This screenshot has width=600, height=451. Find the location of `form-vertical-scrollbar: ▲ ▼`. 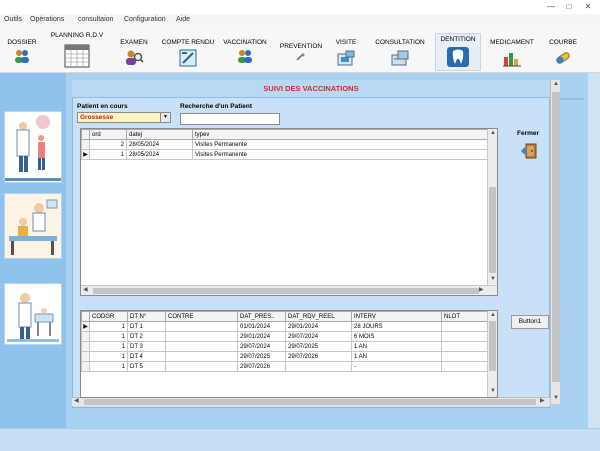

form-vertical-scrollbar: ▲ ▼ is located at coordinates (555, 242).